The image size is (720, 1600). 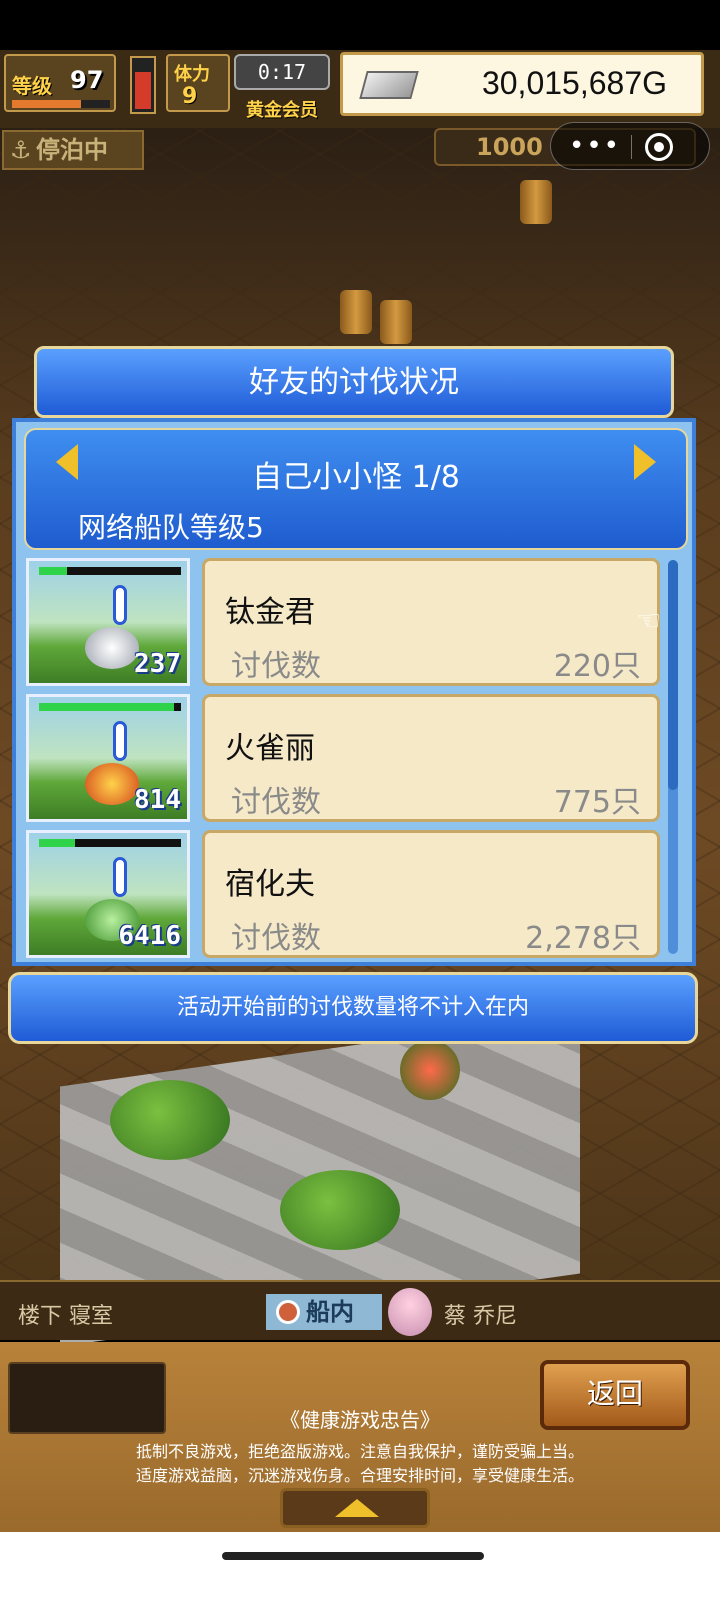 I want to click on thumbnail-number: 237, so click(x=157, y=664).